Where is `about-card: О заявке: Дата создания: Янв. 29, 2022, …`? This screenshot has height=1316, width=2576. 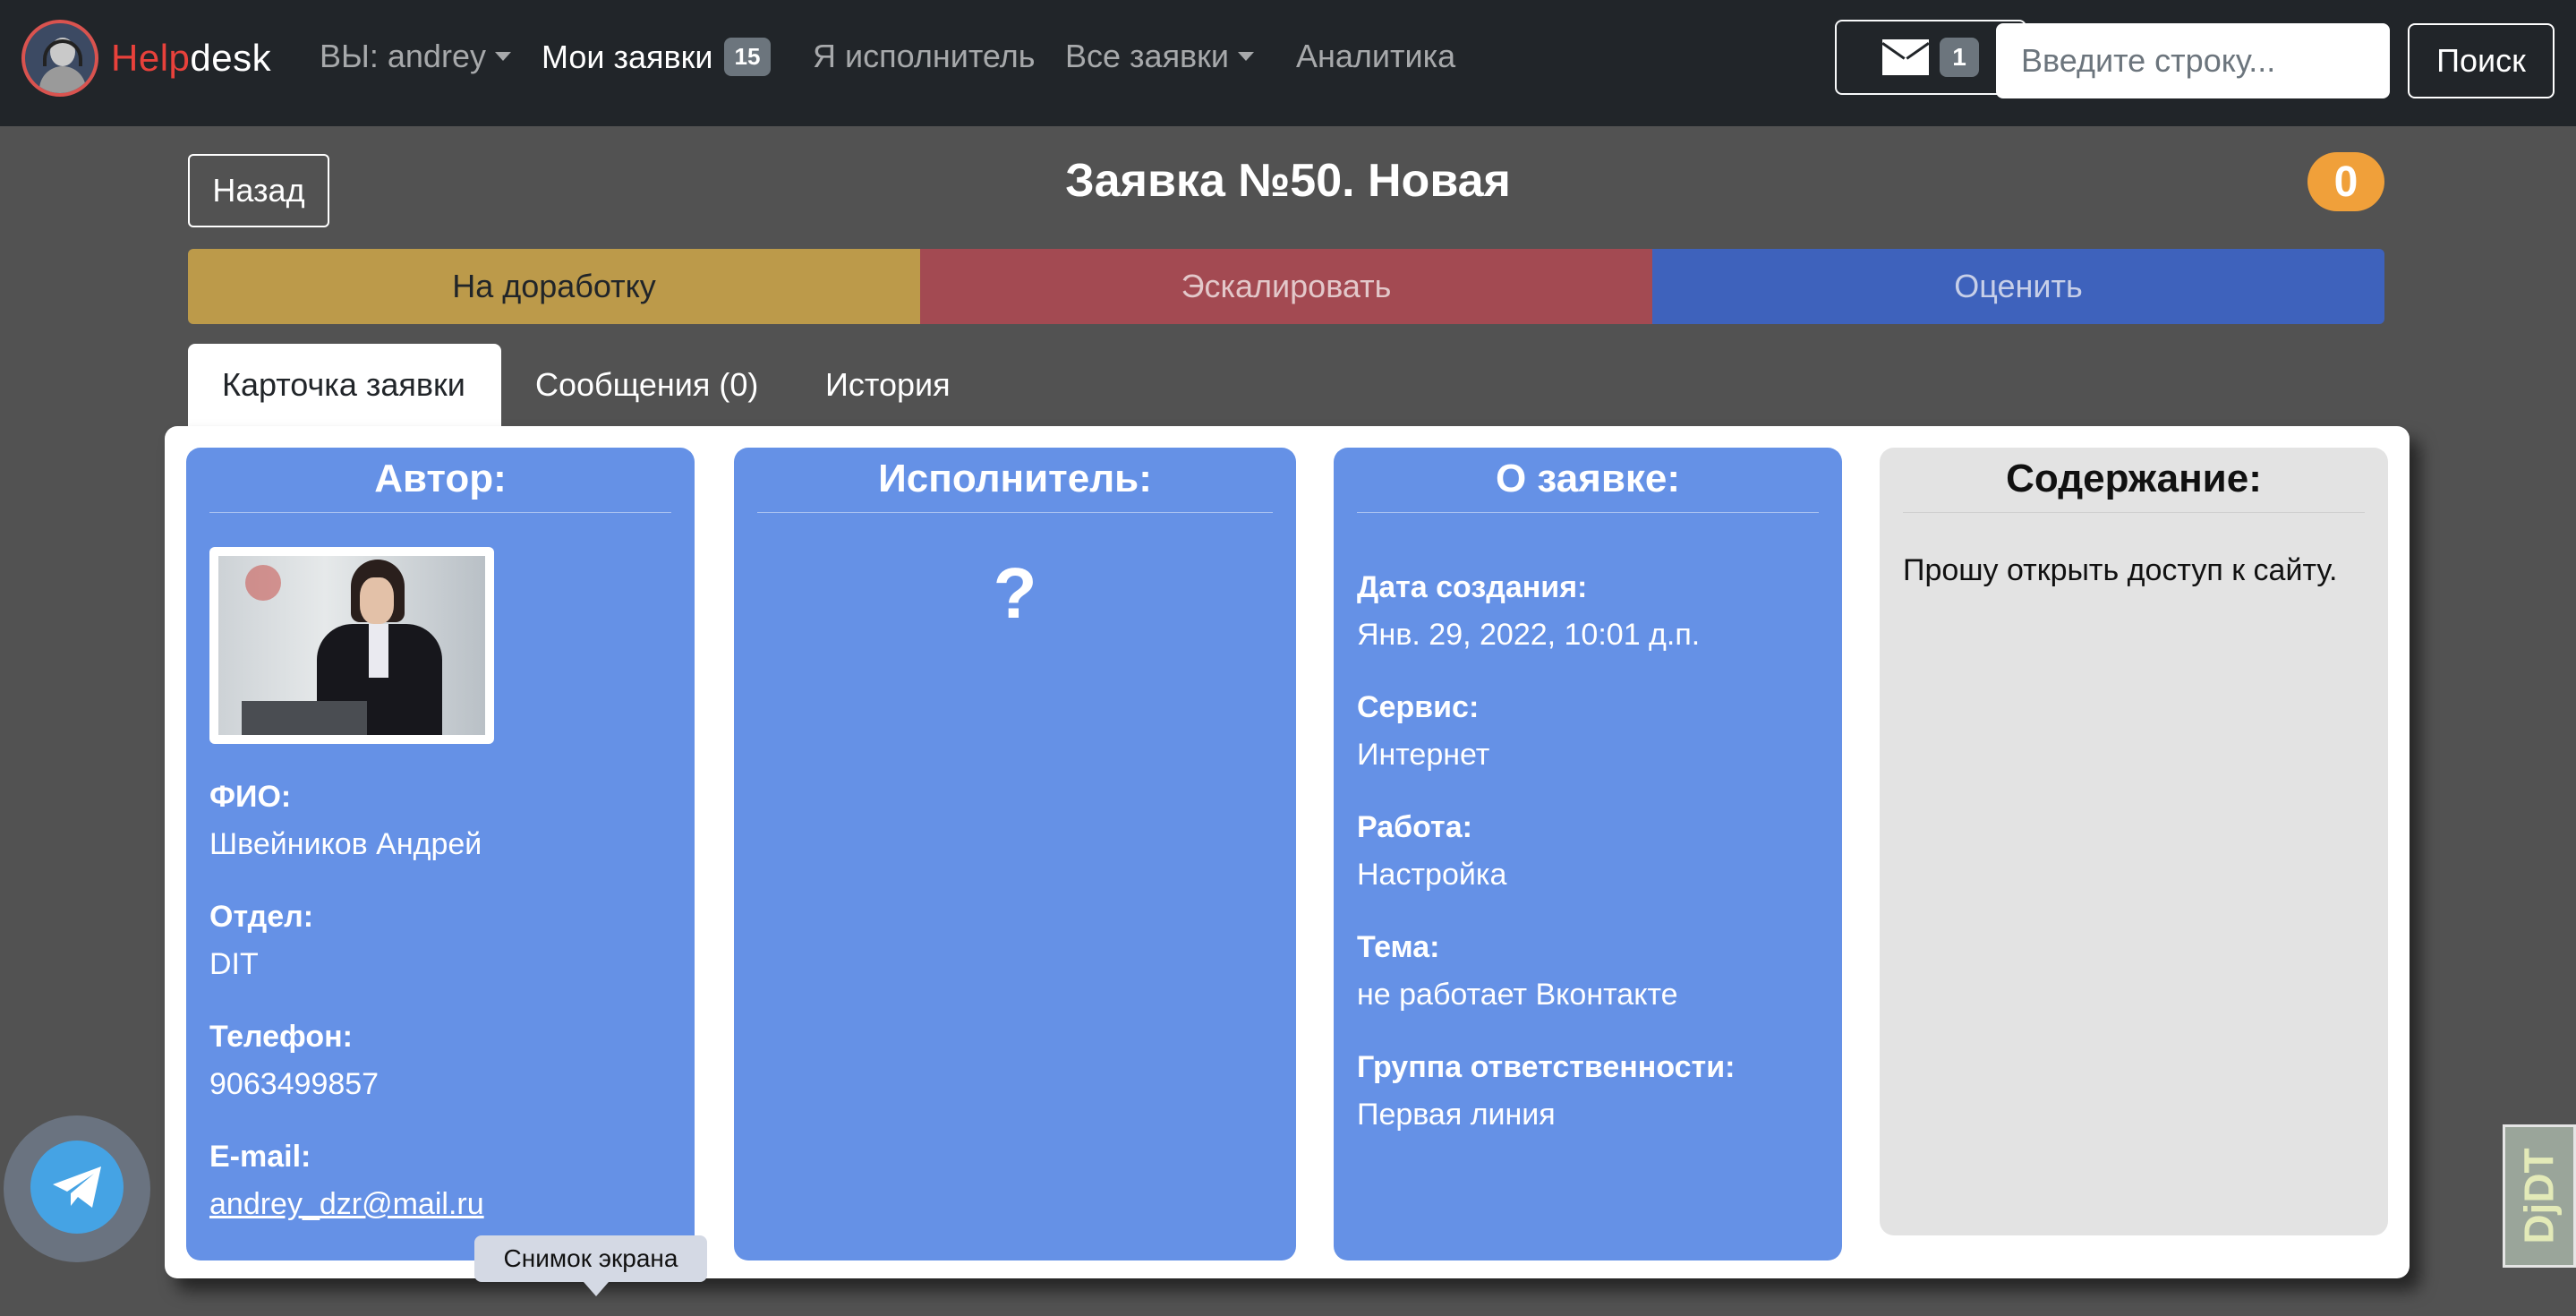
about-card: О заявке: Дата создания: Янв. 29, 2022, … is located at coordinates (1588, 854).